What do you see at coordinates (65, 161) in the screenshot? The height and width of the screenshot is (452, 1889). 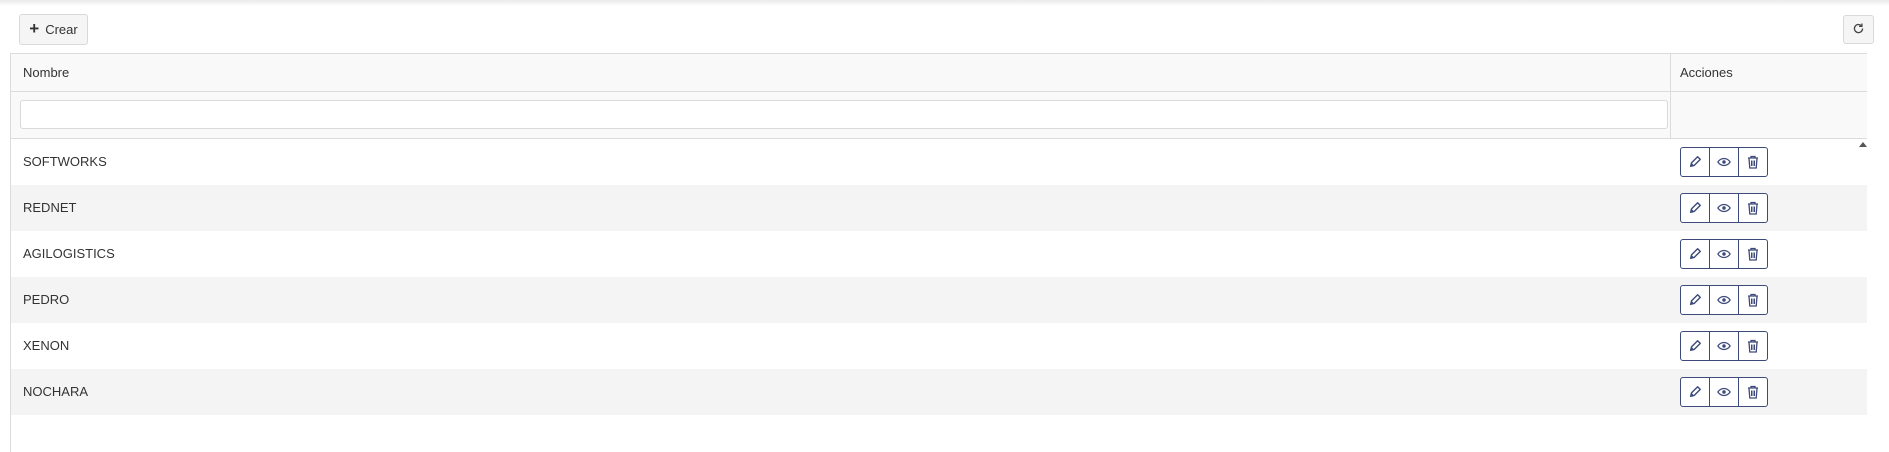 I see `row-name: SOFTWORKS` at bounding box center [65, 161].